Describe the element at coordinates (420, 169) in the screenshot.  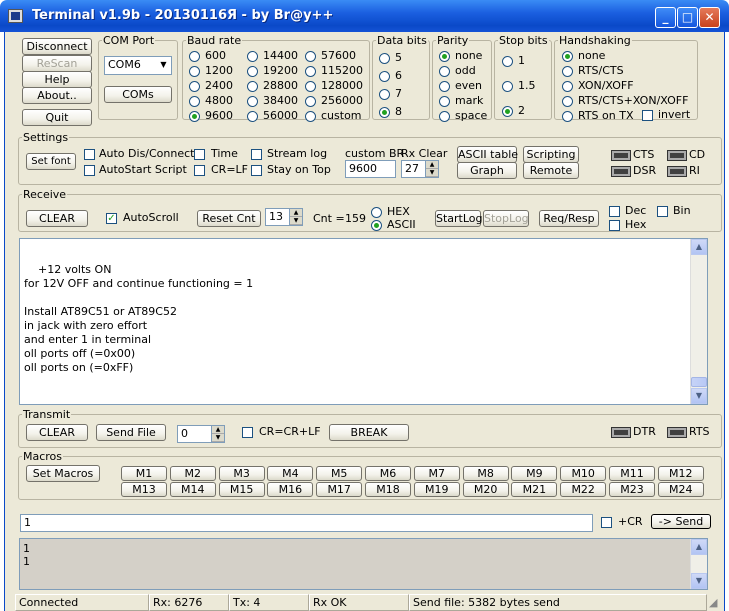
I see `rx-clear-input: 27 ▲ ▼` at that location.